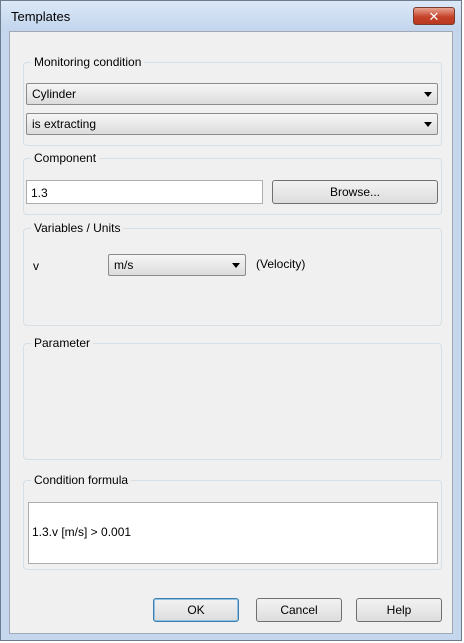 The image size is (464, 643). What do you see at coordinates (399, 610) in the screenshot?
I see `help-button: Help` at bounding box center [399, 610].